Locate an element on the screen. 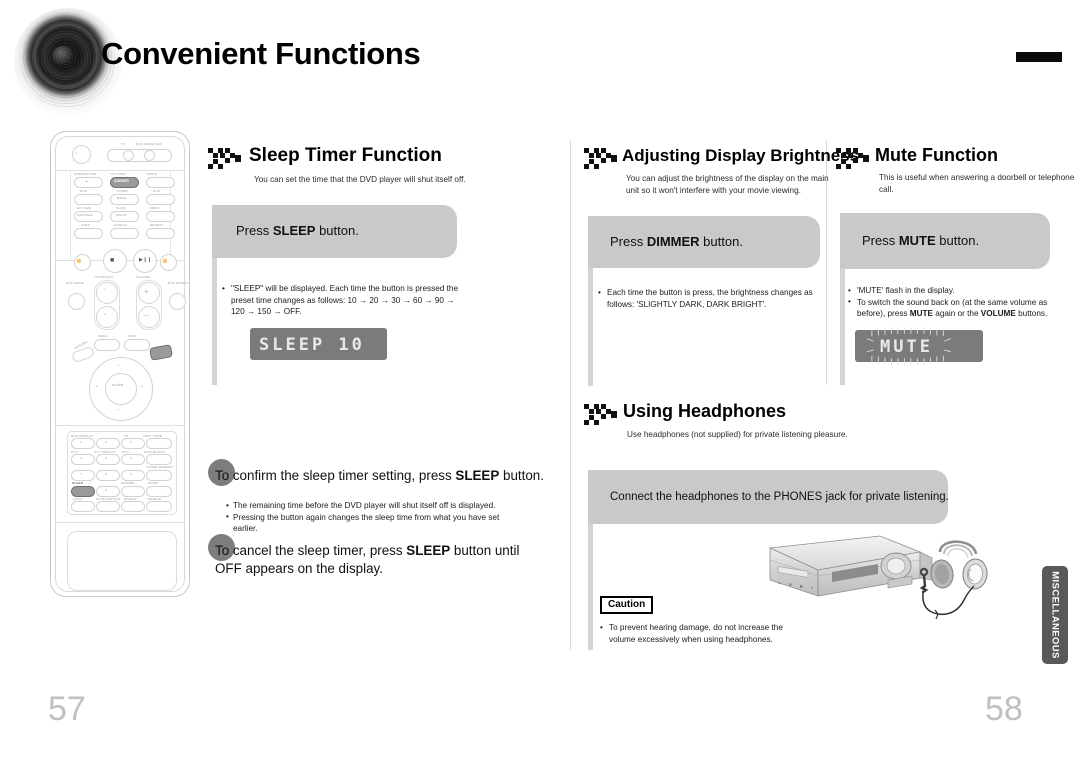 The width and height of the screenshot is (1080, 763). step-1-strong: SLEEP is located at coordinates (477, 475).